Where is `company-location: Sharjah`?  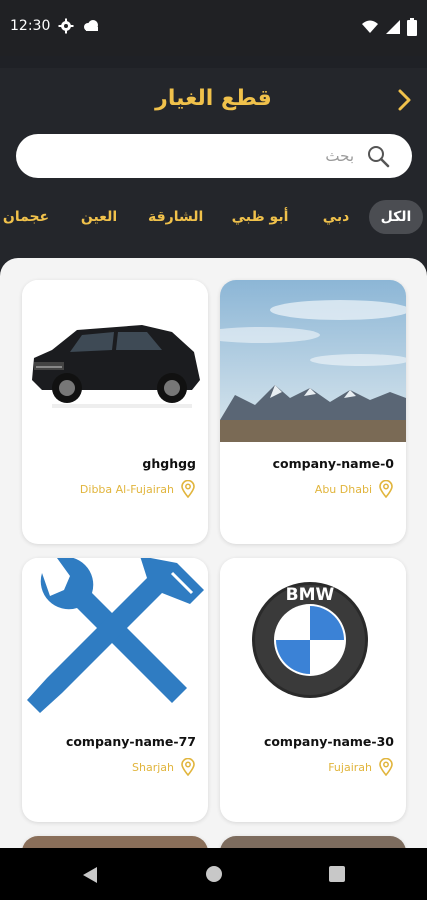
company-location: Sharjah is located at coordinates (164, 767).